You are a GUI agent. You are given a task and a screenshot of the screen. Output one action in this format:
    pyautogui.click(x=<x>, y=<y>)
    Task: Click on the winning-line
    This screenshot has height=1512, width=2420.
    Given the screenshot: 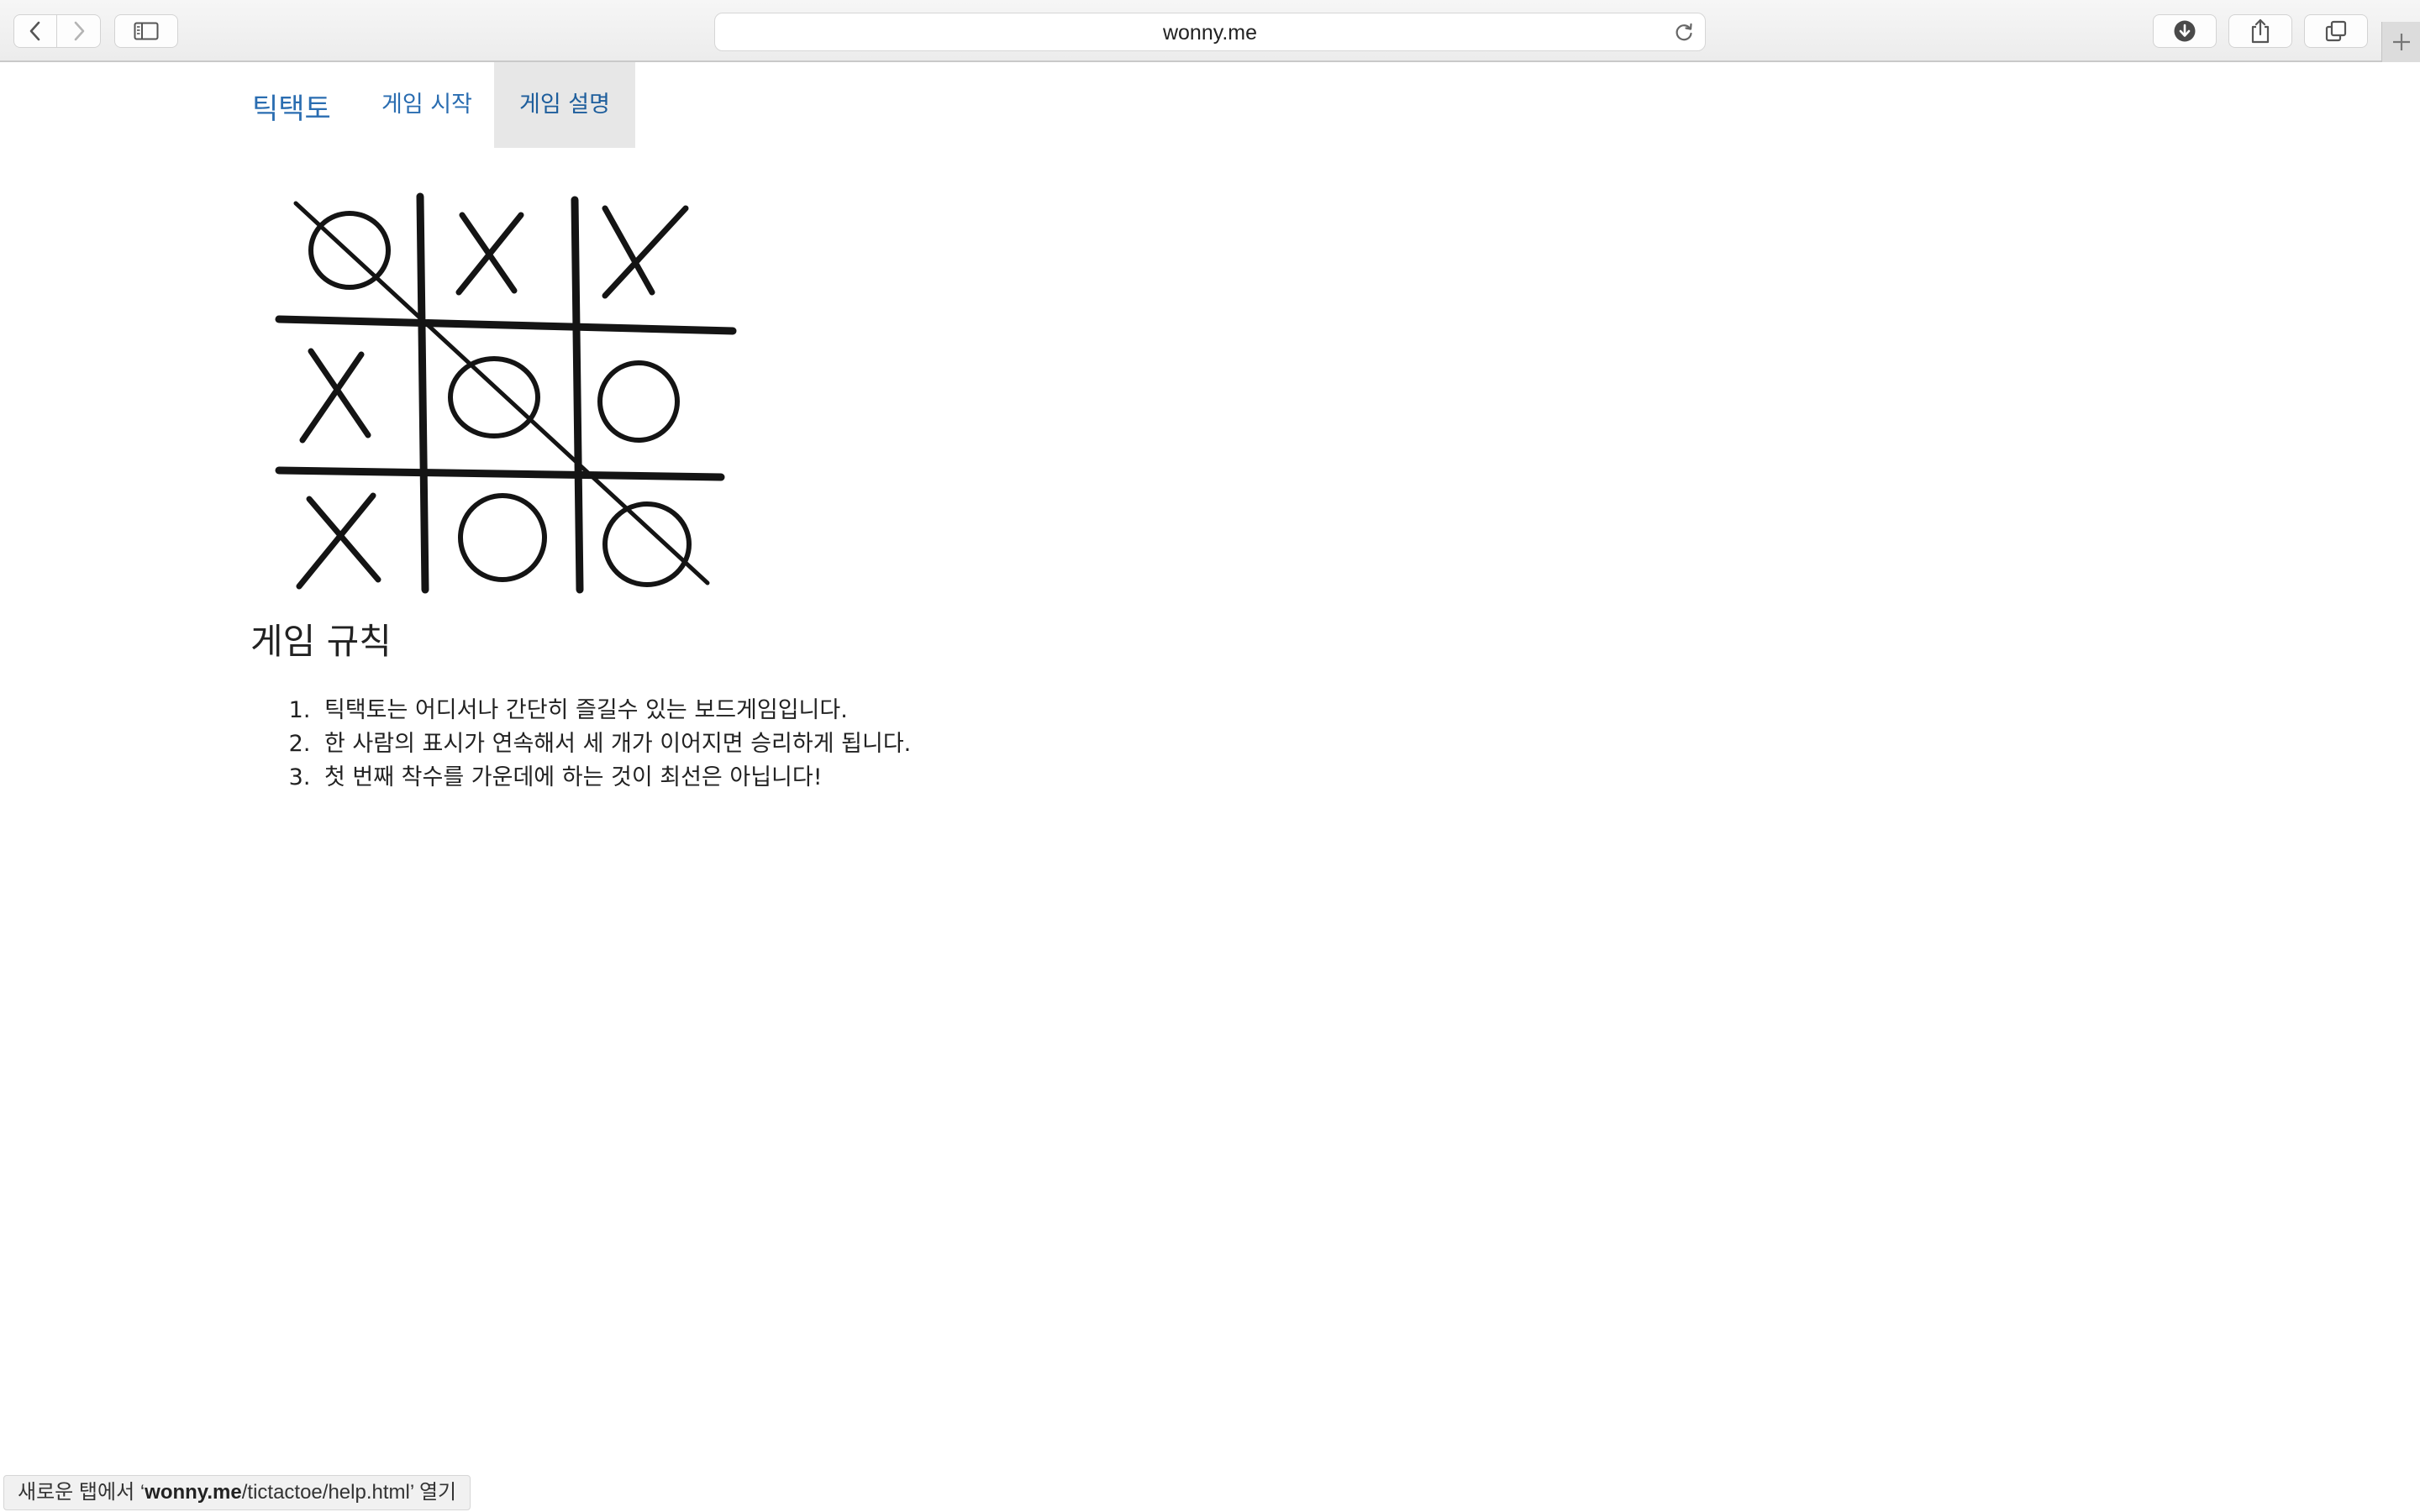 What is the action you would take?
    pyautogui.click(x=501, y=393)
    